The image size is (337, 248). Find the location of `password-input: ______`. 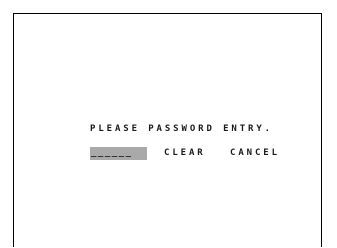

password-input: ______ is located at coordinates (118, 153).